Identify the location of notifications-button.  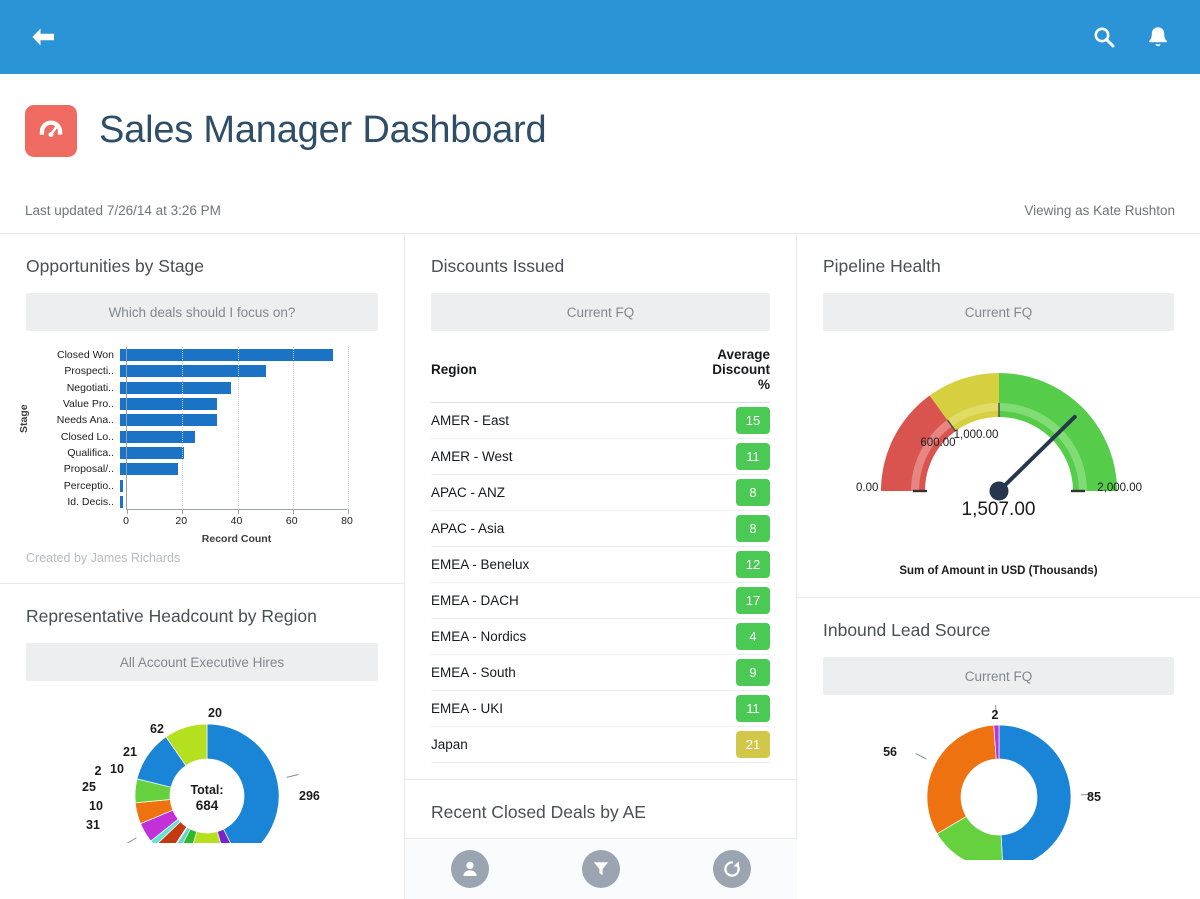
(1158, 37).